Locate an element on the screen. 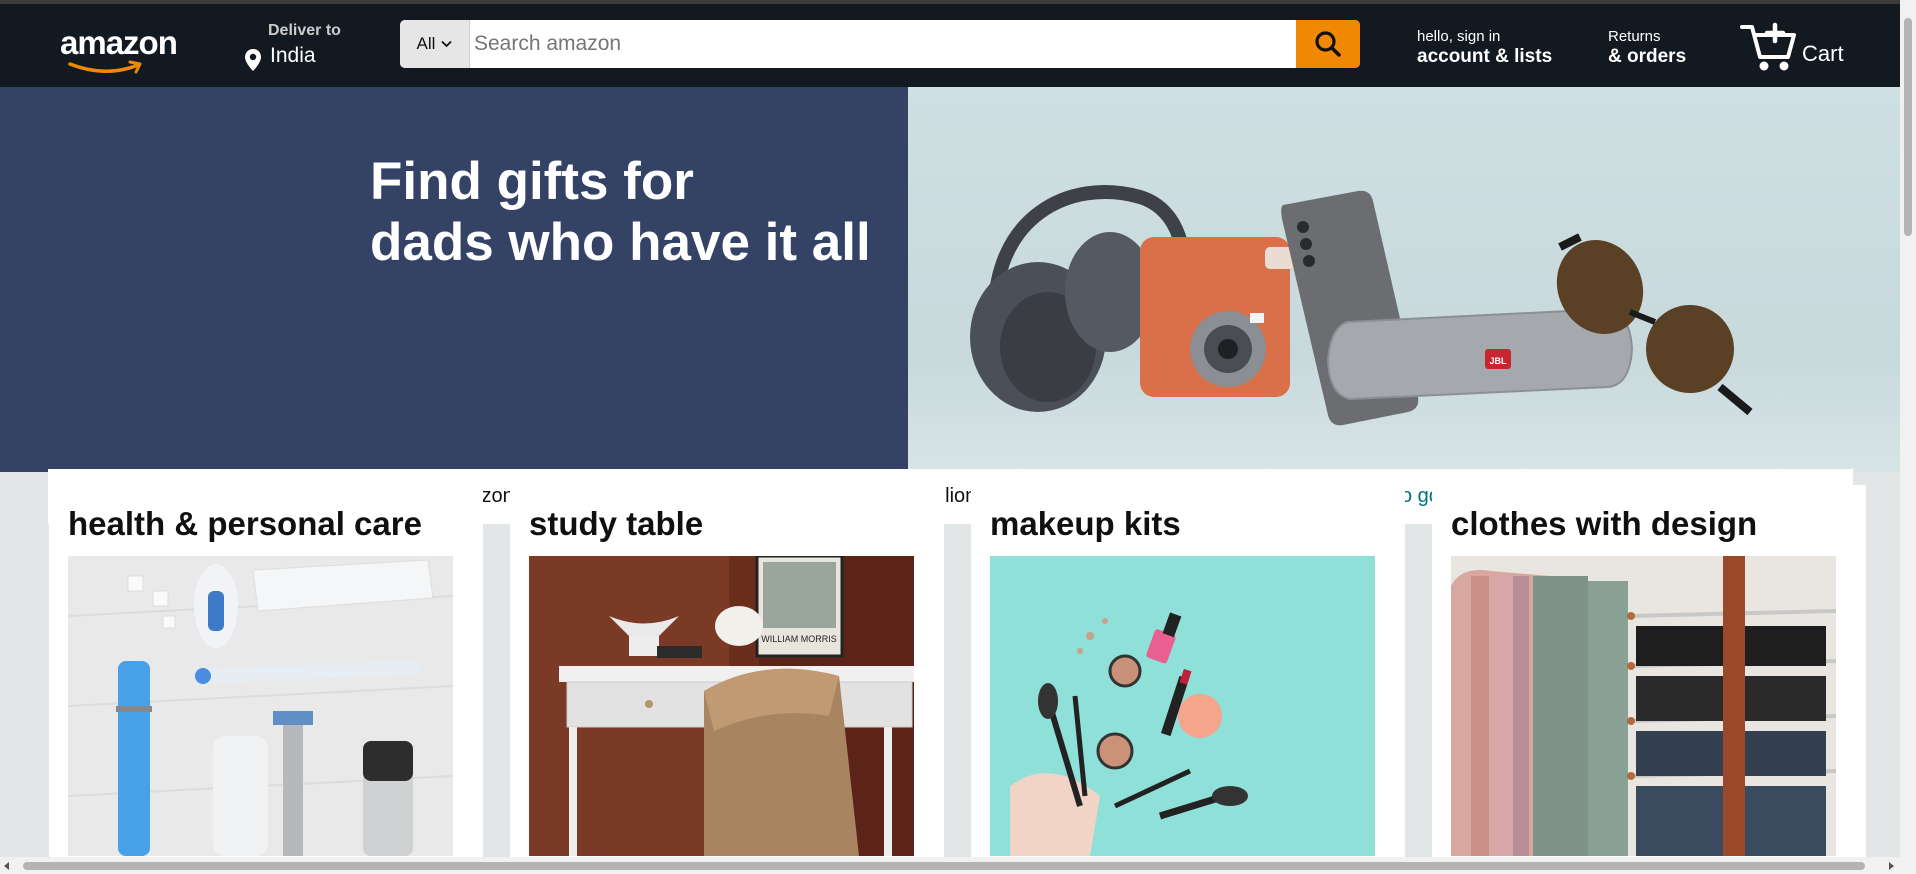 This screenshot has height=874, width=1916. card-title: study table is located at coordinates (616, 523).